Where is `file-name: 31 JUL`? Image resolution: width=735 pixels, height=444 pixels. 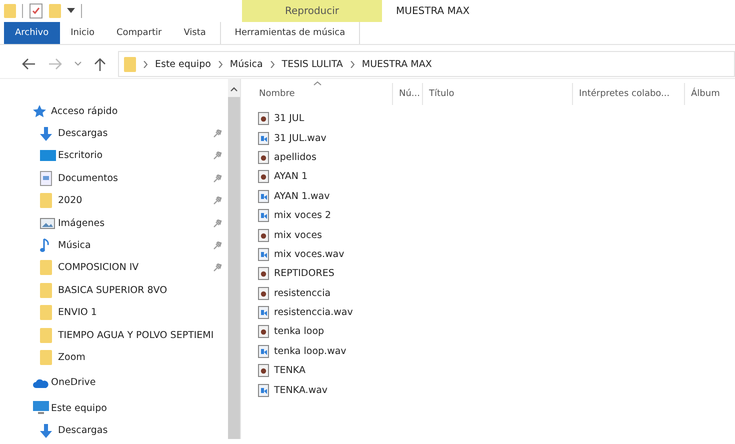
file-name: 31 JUL is located at coordinates (289, 118).